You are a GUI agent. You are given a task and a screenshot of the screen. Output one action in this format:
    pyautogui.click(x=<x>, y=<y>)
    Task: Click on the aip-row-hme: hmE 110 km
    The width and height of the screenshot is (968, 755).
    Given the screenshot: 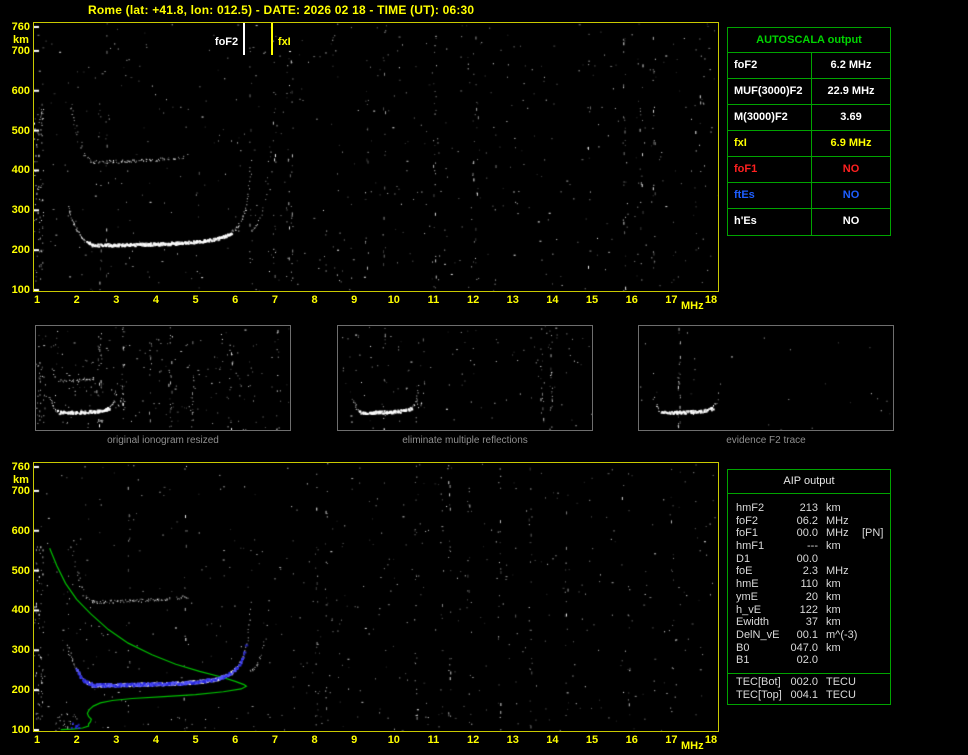 What is the action you would take?
    pyautogui.click(x=809, y=584)
    